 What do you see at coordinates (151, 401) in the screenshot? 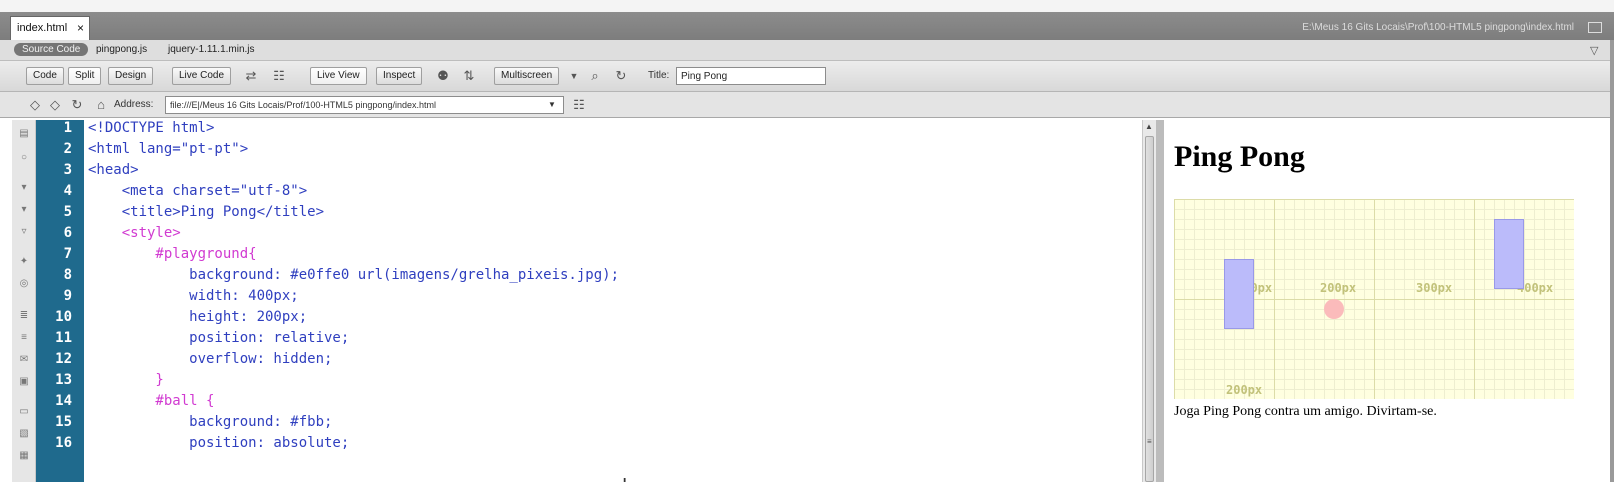
I see `code-line: #ball {` at bounding box center [151, 401].